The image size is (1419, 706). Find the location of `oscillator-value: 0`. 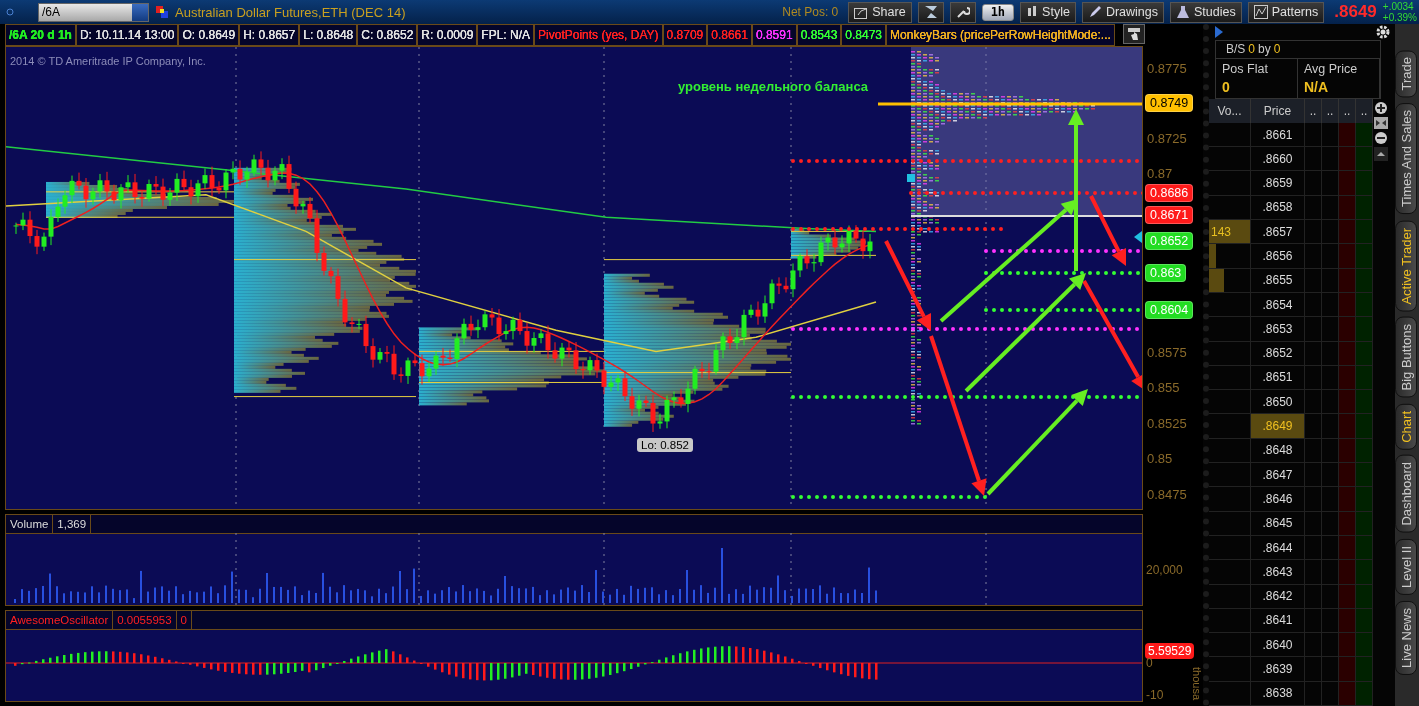

oscillator-value: 0 is located at coordinates (184, 620).